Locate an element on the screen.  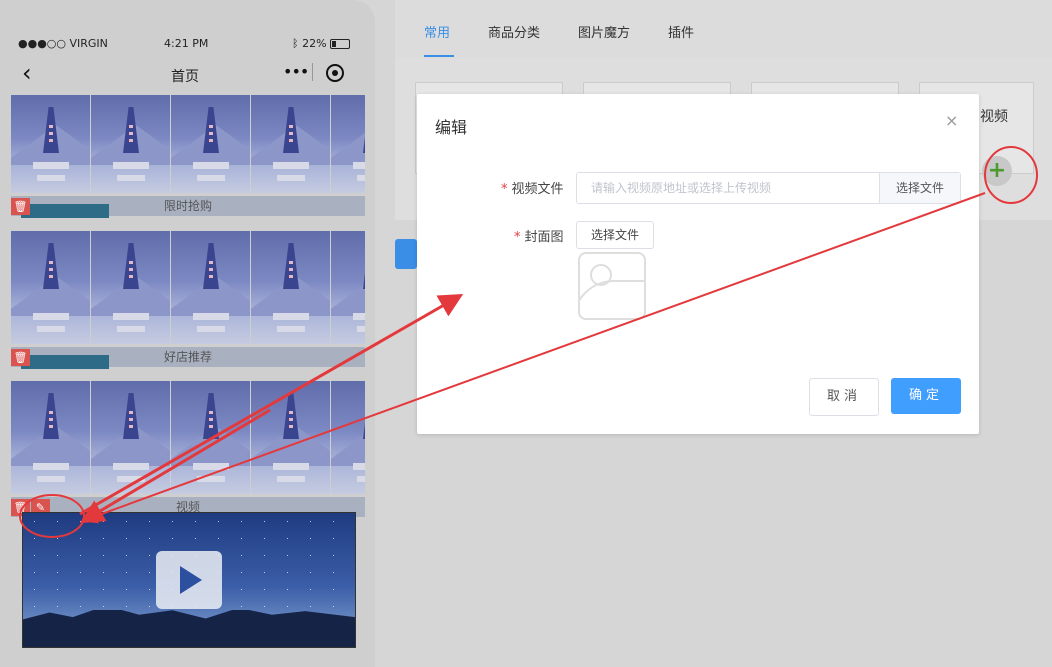
confirm-button: 确定 is located at coordinates (926, 396).